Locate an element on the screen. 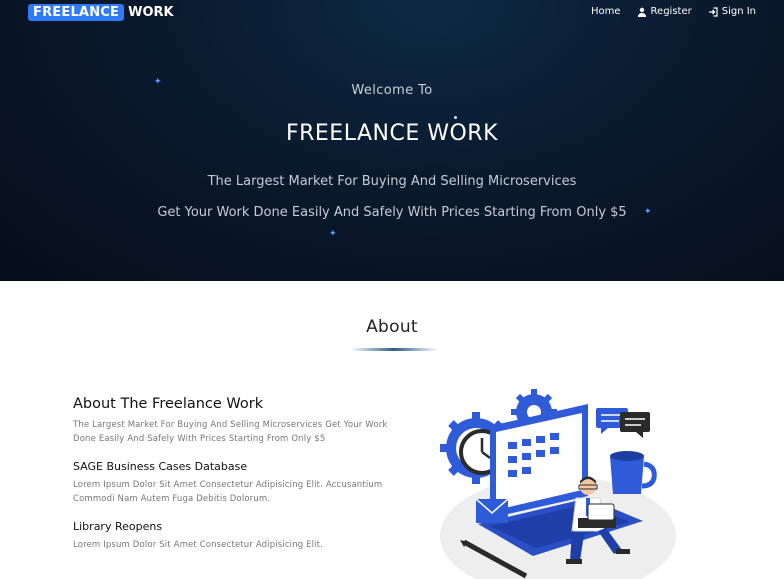 The image size is (784, 579). nav-home-label: Home is located at coordinates (606, 11).